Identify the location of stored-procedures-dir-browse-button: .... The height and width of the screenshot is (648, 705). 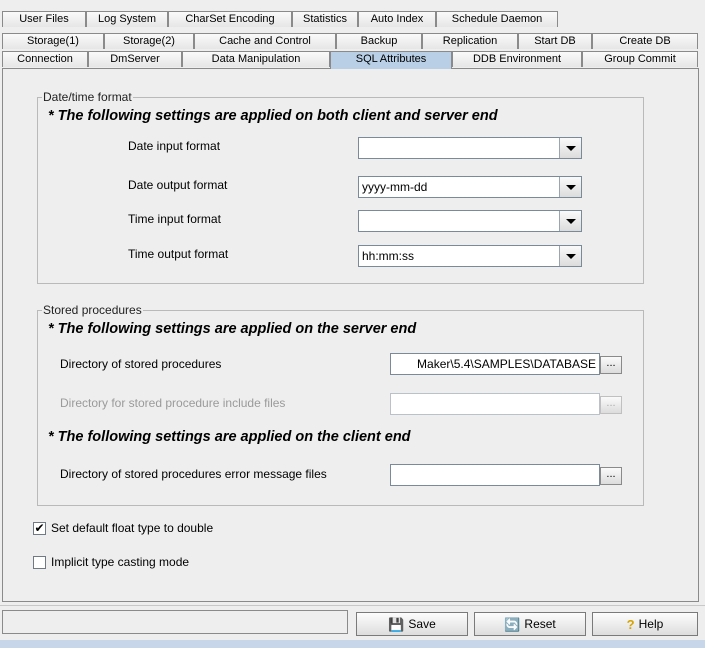
(611, 365).